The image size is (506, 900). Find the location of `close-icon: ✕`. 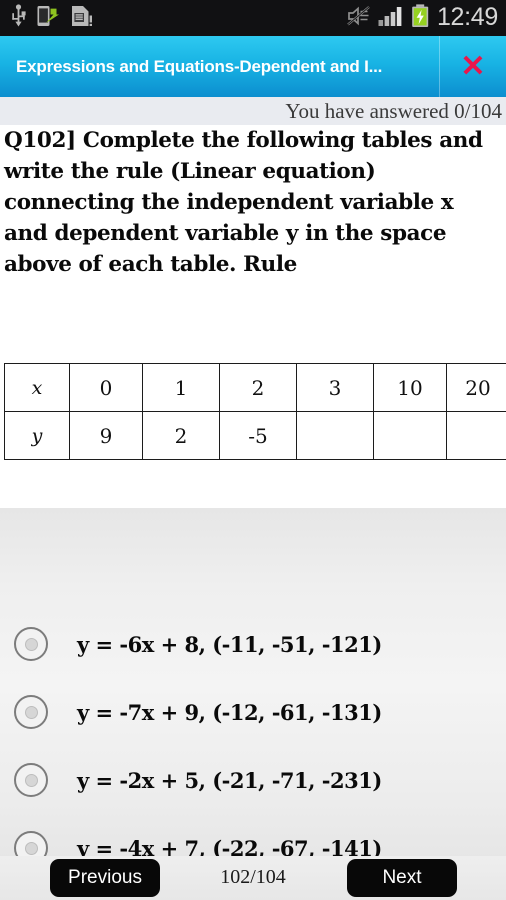

close-icon: ✕ is located at coordinates (473, 66).